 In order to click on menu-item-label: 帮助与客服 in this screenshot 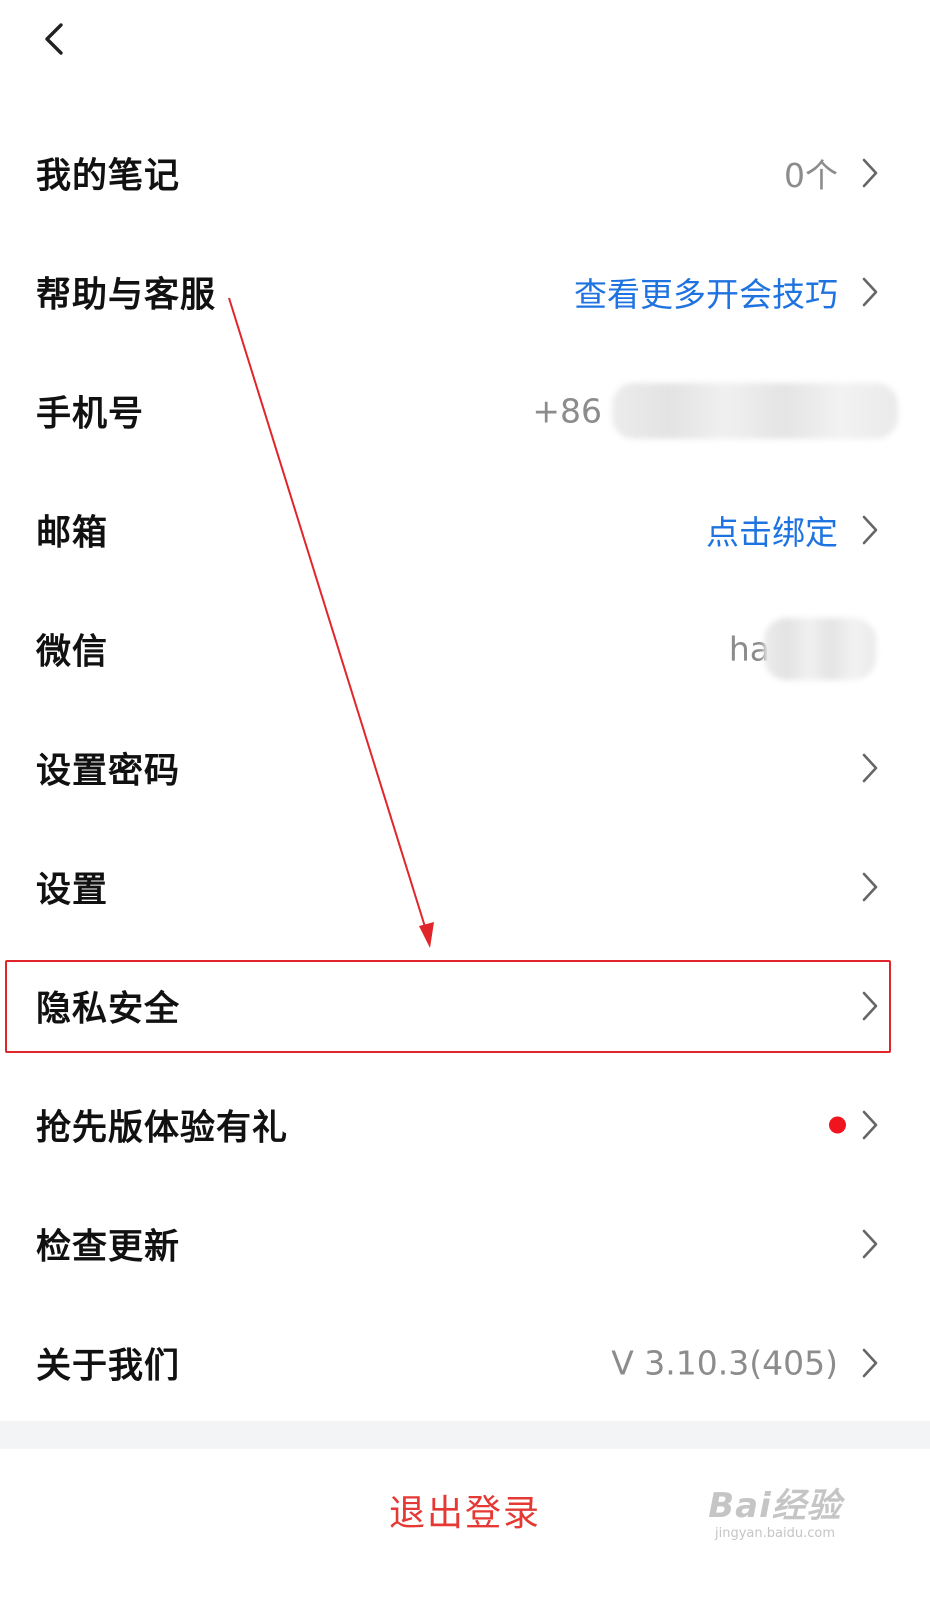, I will do `click(126, 295)`.